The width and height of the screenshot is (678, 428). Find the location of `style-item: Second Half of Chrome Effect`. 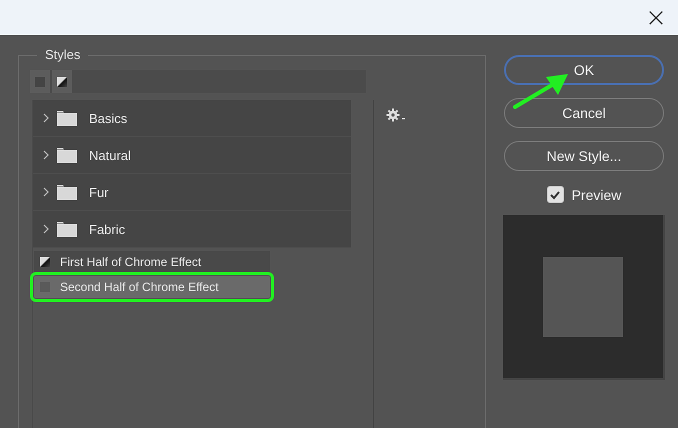

style-item: Second Half of Chrome Effect is located at coordinates (152, 287).